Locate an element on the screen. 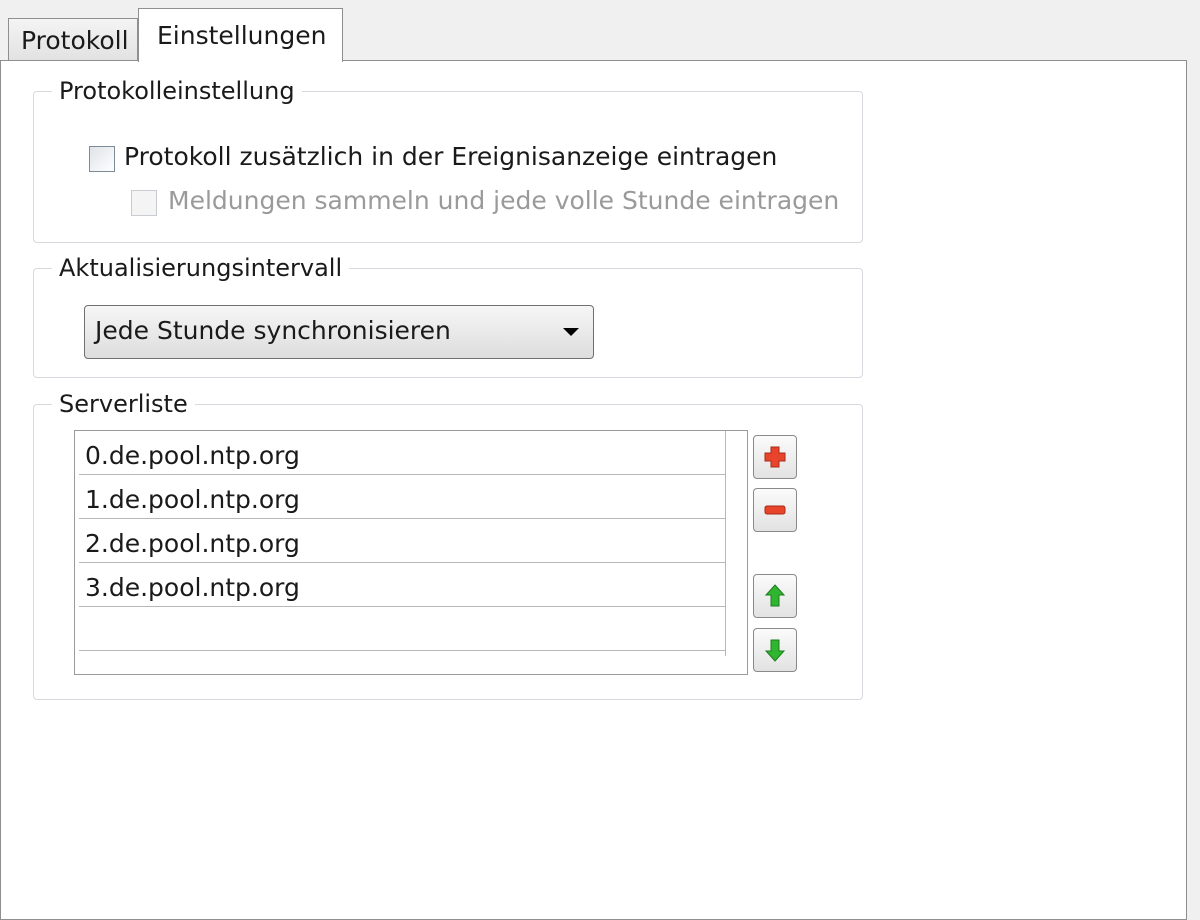 Image resolution: width=1200 pixels, height=920 pixels. minus-icon is located at coordinates (775, 510).